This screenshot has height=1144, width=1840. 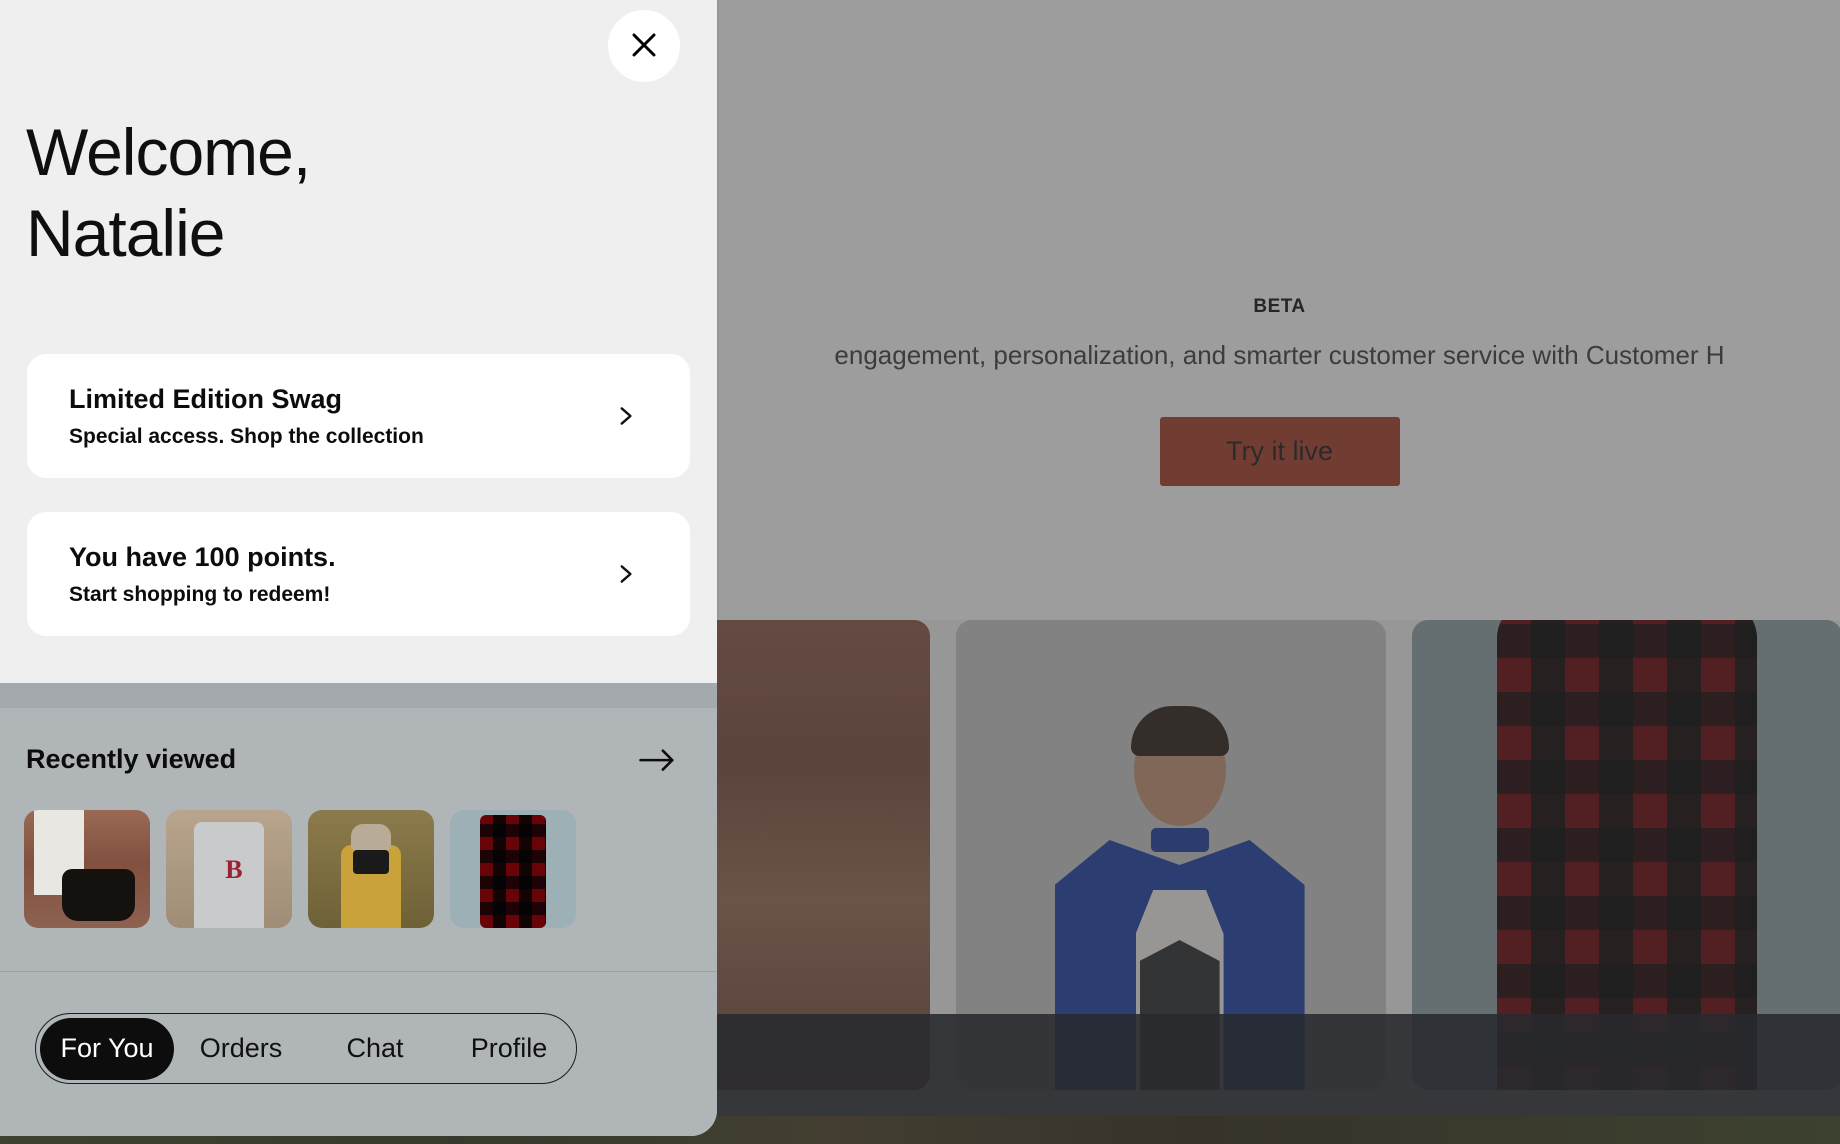 I want to click on recently-viewed-title: Recently viewed, so click(x=131, y=759).